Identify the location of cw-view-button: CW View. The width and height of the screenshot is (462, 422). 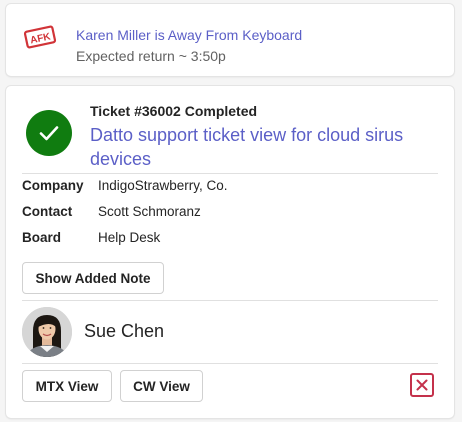
(161, 386).